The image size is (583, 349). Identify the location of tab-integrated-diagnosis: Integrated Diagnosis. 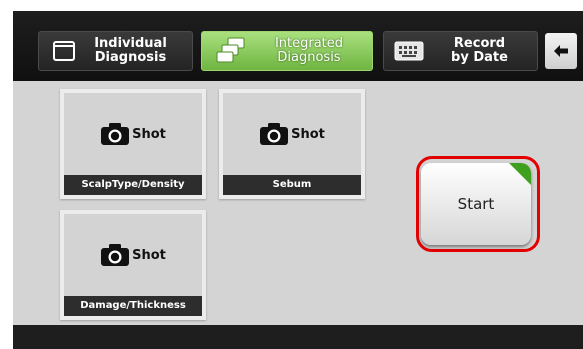
(287, 51).